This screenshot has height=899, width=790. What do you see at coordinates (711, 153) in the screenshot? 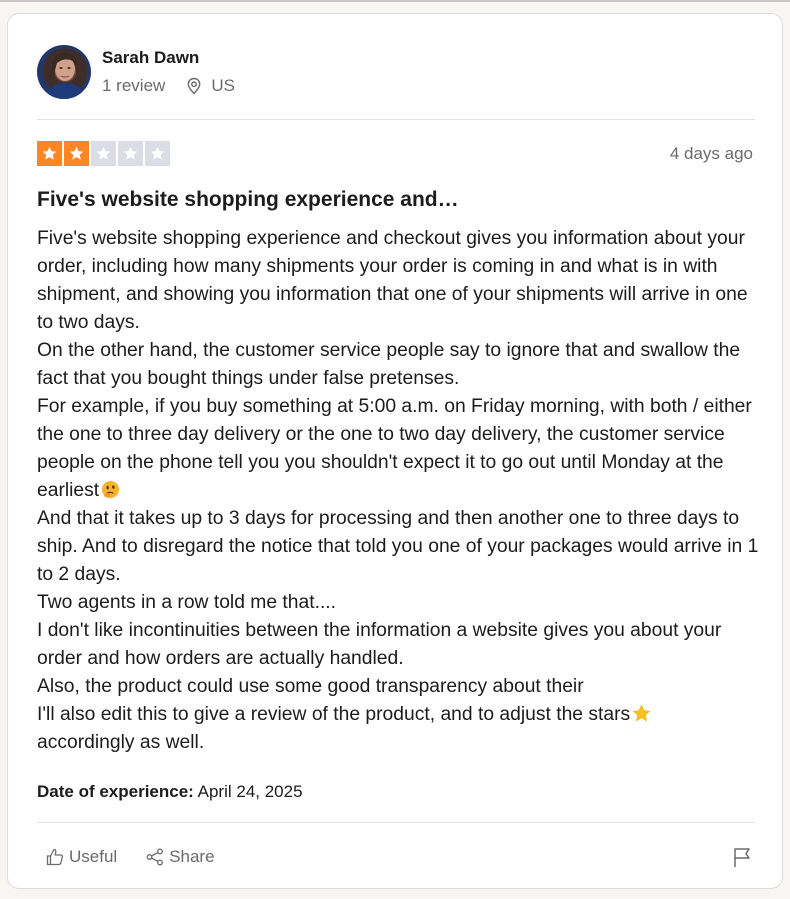
I see `review-date: 4 days ago` at bounding box center [711, 153].